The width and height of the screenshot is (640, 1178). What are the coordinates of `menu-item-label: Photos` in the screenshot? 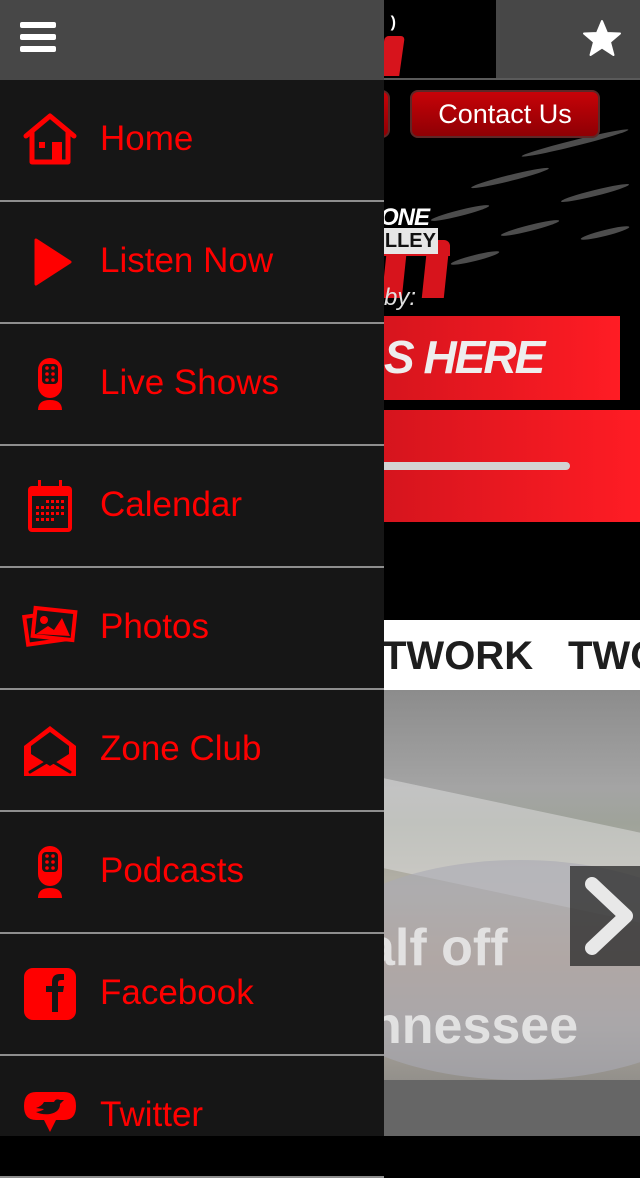 It's located at (154, 626).